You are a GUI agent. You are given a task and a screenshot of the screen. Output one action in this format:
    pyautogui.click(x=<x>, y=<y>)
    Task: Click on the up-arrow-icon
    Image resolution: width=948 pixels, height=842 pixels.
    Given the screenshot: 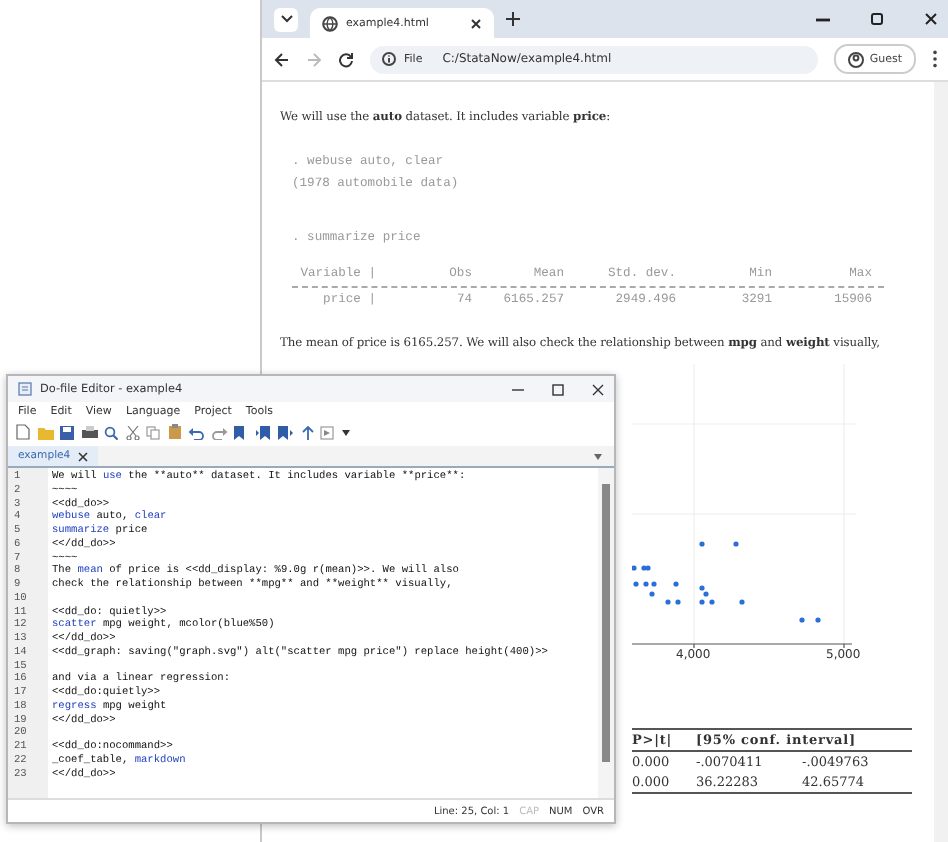 What is the action you would take?
    pyautogui.click(x=307, y=432)
    